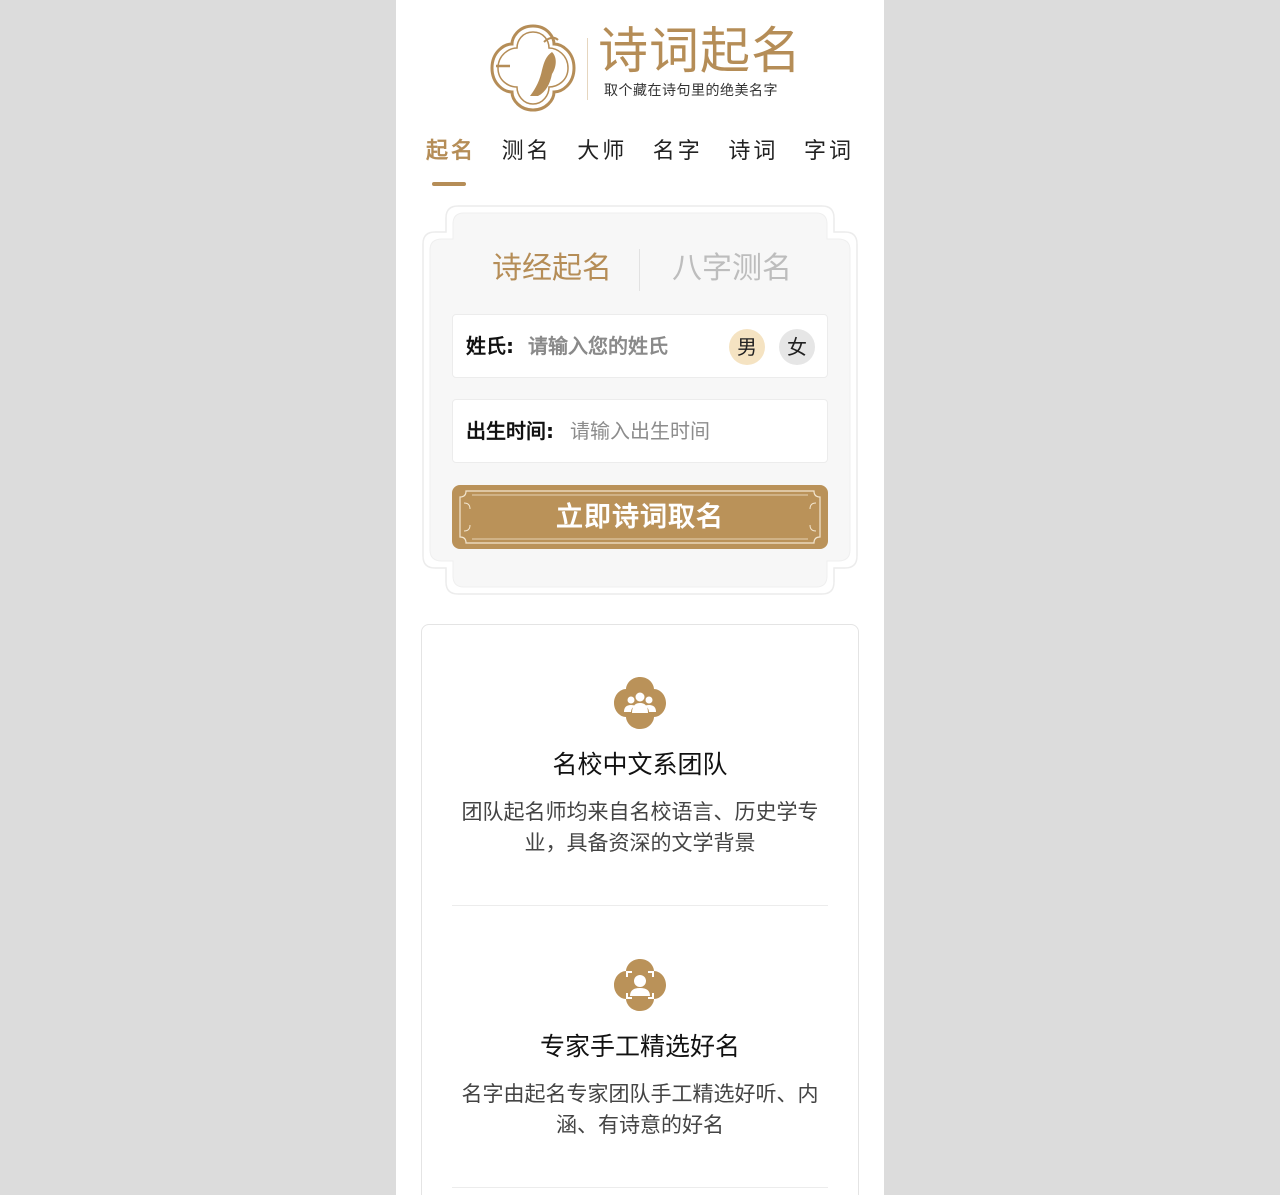 The width and height of the screenshot is (1280, 1195). Describe the element at coordinates (753, 156) in the screenshot. I see `nav-item-shici: 诗词` at that location.